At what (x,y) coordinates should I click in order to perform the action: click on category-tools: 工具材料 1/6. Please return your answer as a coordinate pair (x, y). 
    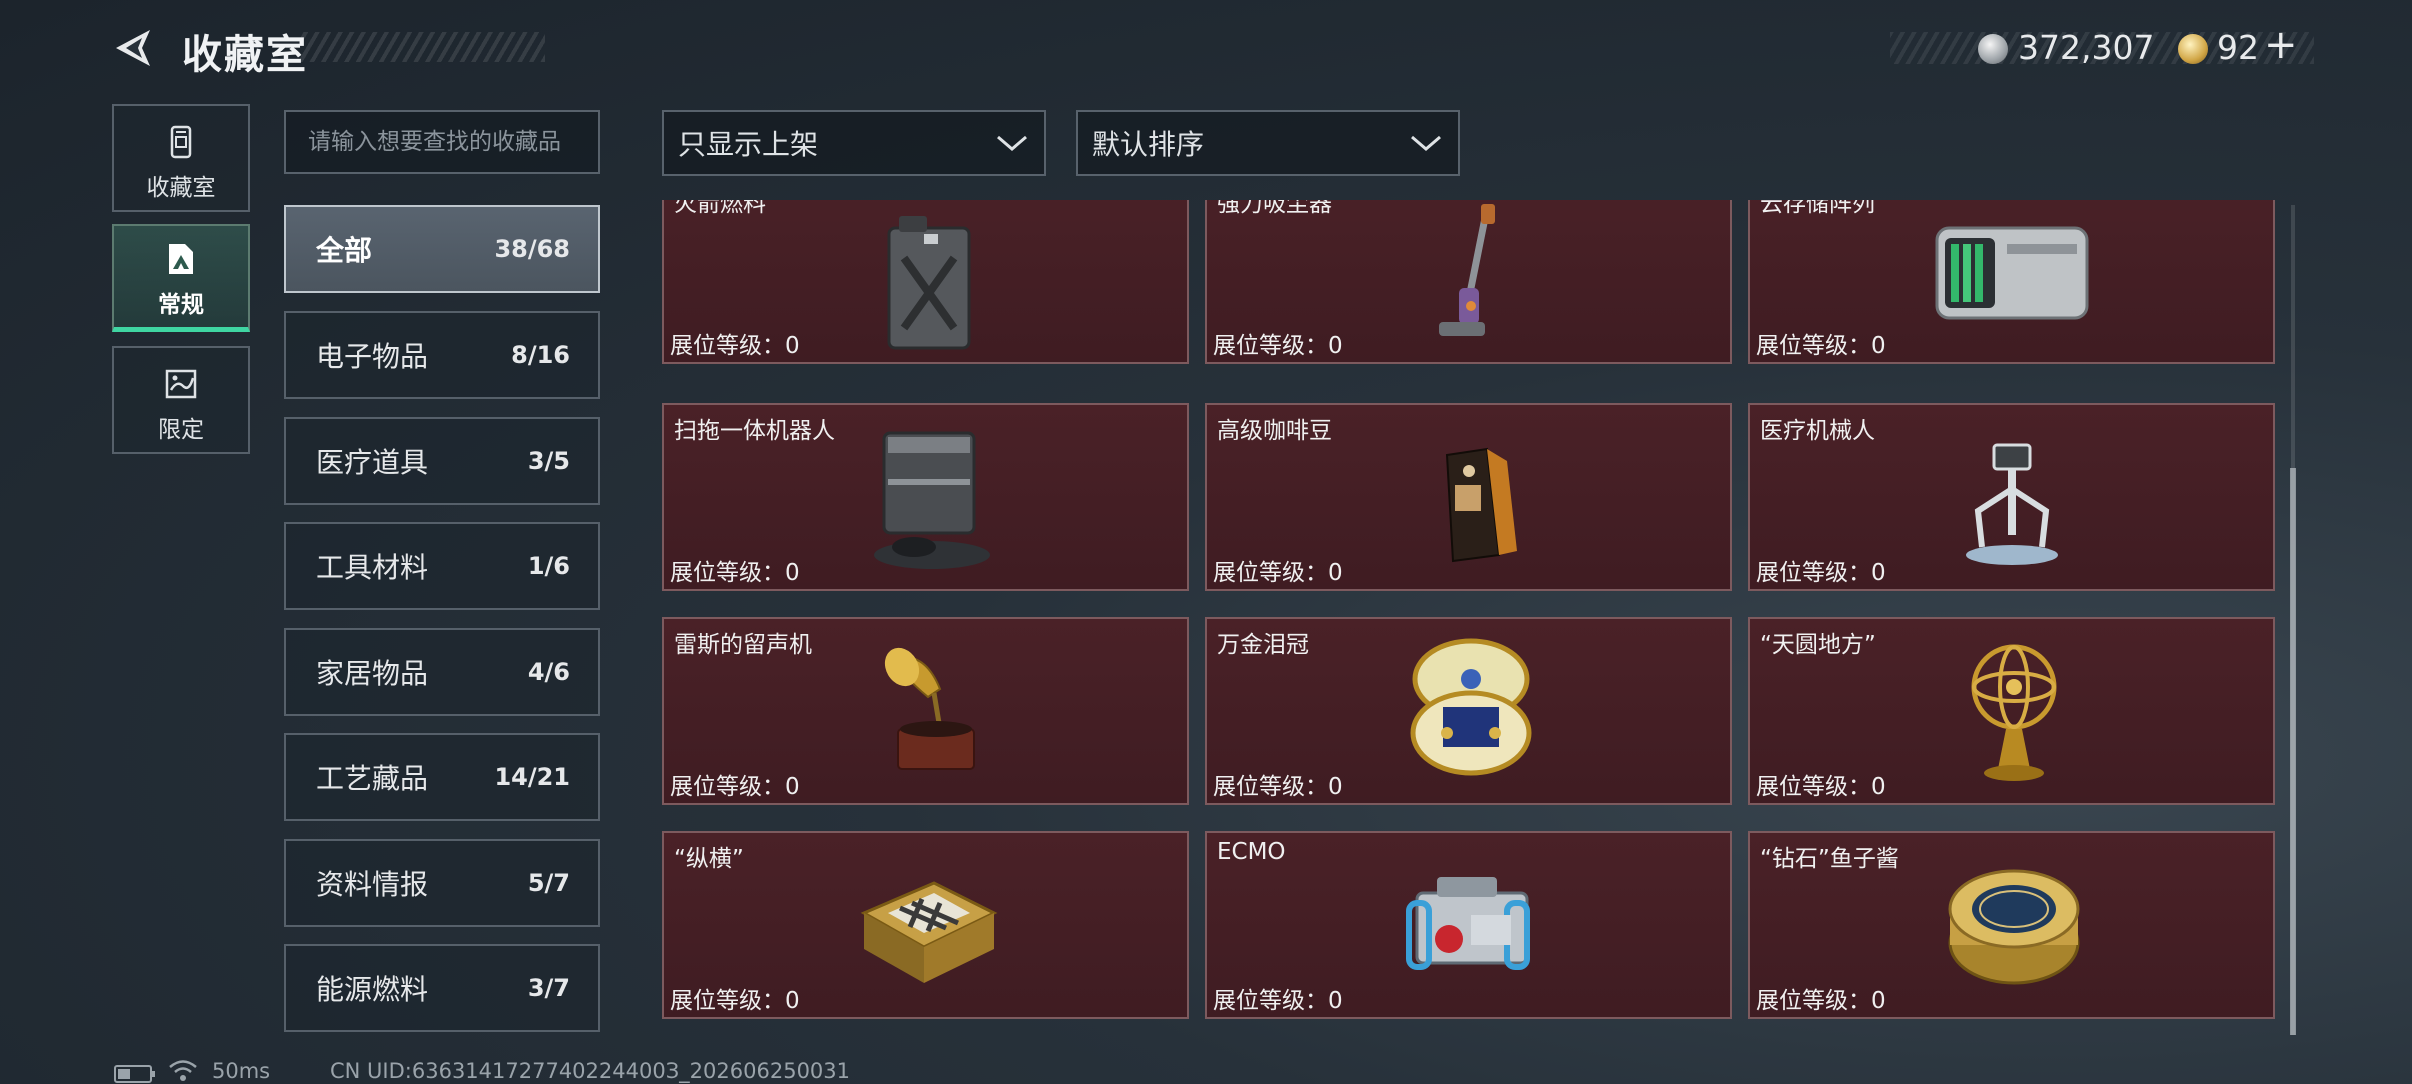
    Looking at the image, I should click on (442, 566).